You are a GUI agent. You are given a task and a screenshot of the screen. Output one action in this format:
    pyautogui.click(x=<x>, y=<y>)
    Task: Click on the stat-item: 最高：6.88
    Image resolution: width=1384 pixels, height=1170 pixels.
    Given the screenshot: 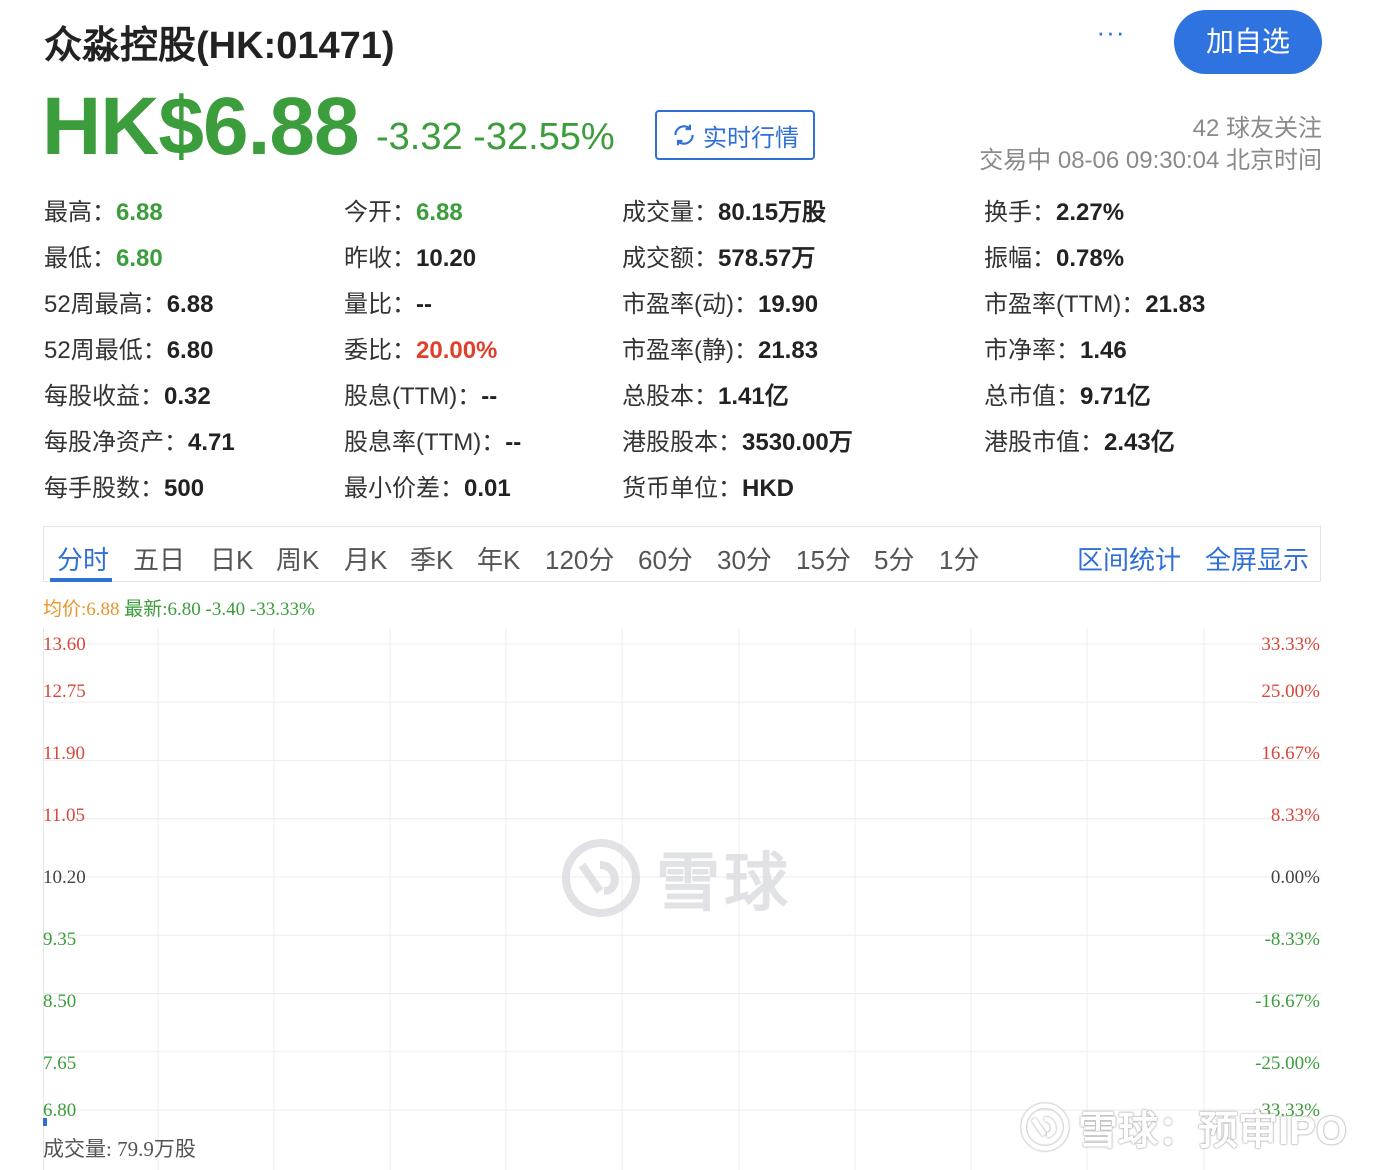 What is the action you would take?
    pyautogui.click(x=103, y=209)
    